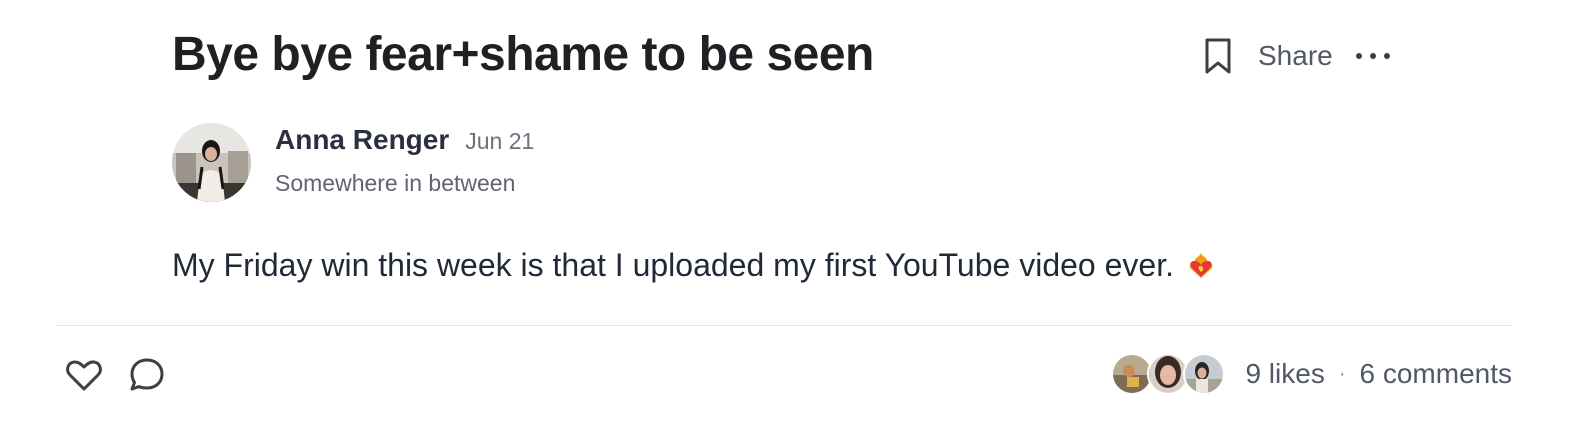 The image size is (1584, 432). I want to click on comment-bubble-icon, so click(147, 374).